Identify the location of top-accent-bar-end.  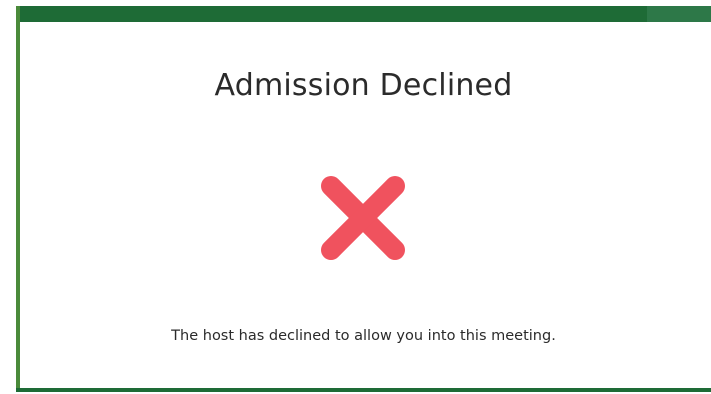
(679, 14).